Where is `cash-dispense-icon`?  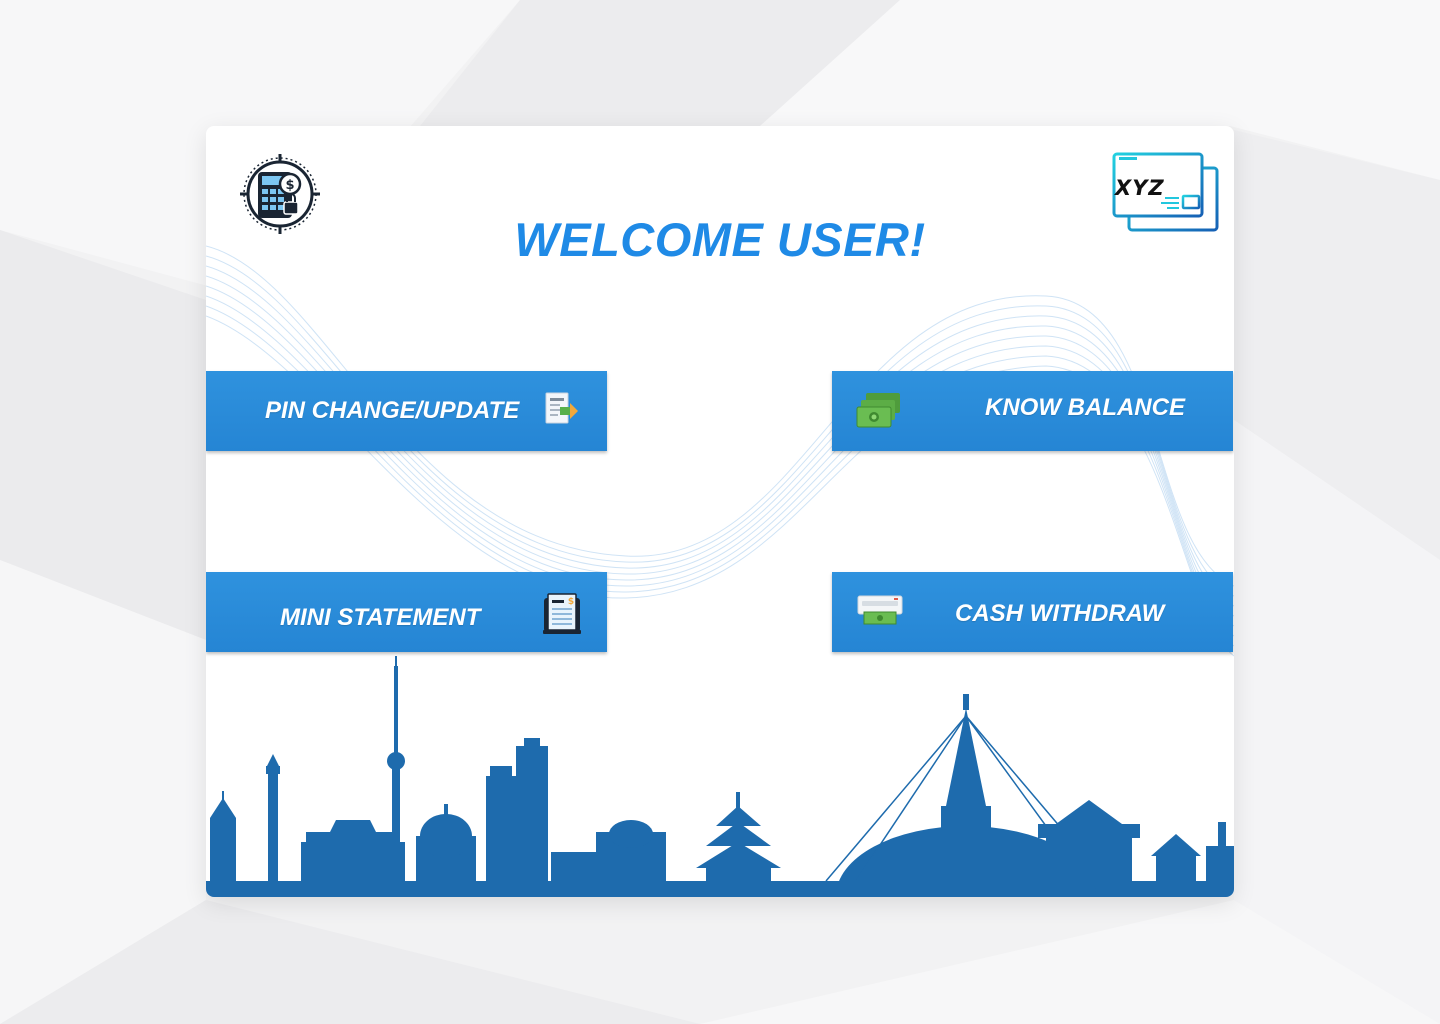 cash-dispense-icon is located at coordinates (880, 610).